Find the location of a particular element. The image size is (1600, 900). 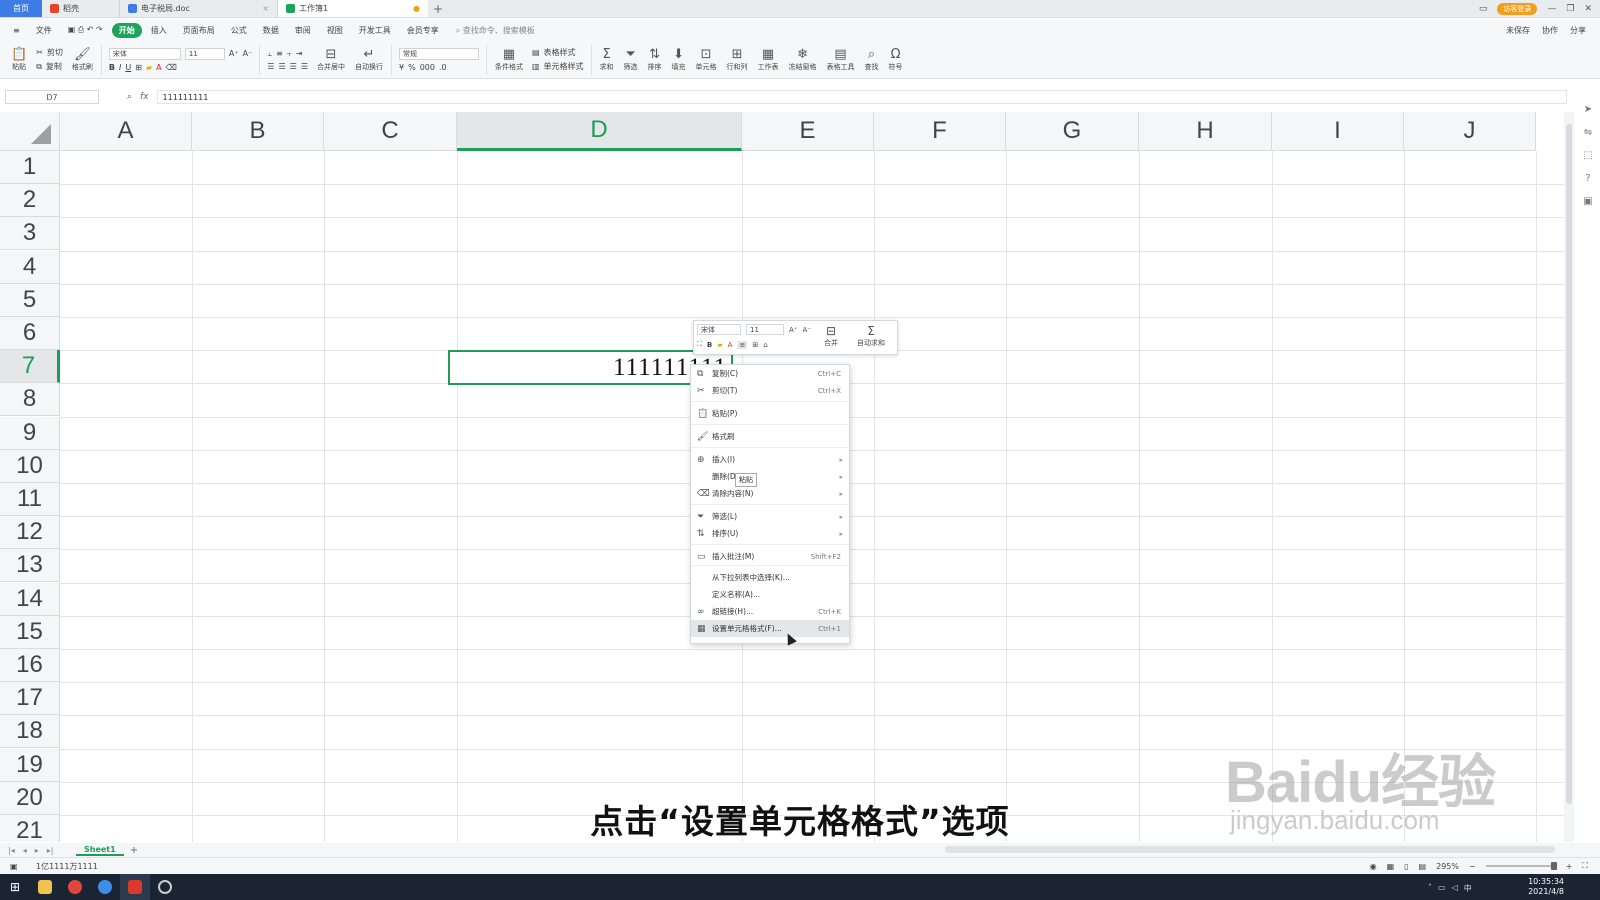

zoom-in-icon: + is located at coordinates (1569, 866).